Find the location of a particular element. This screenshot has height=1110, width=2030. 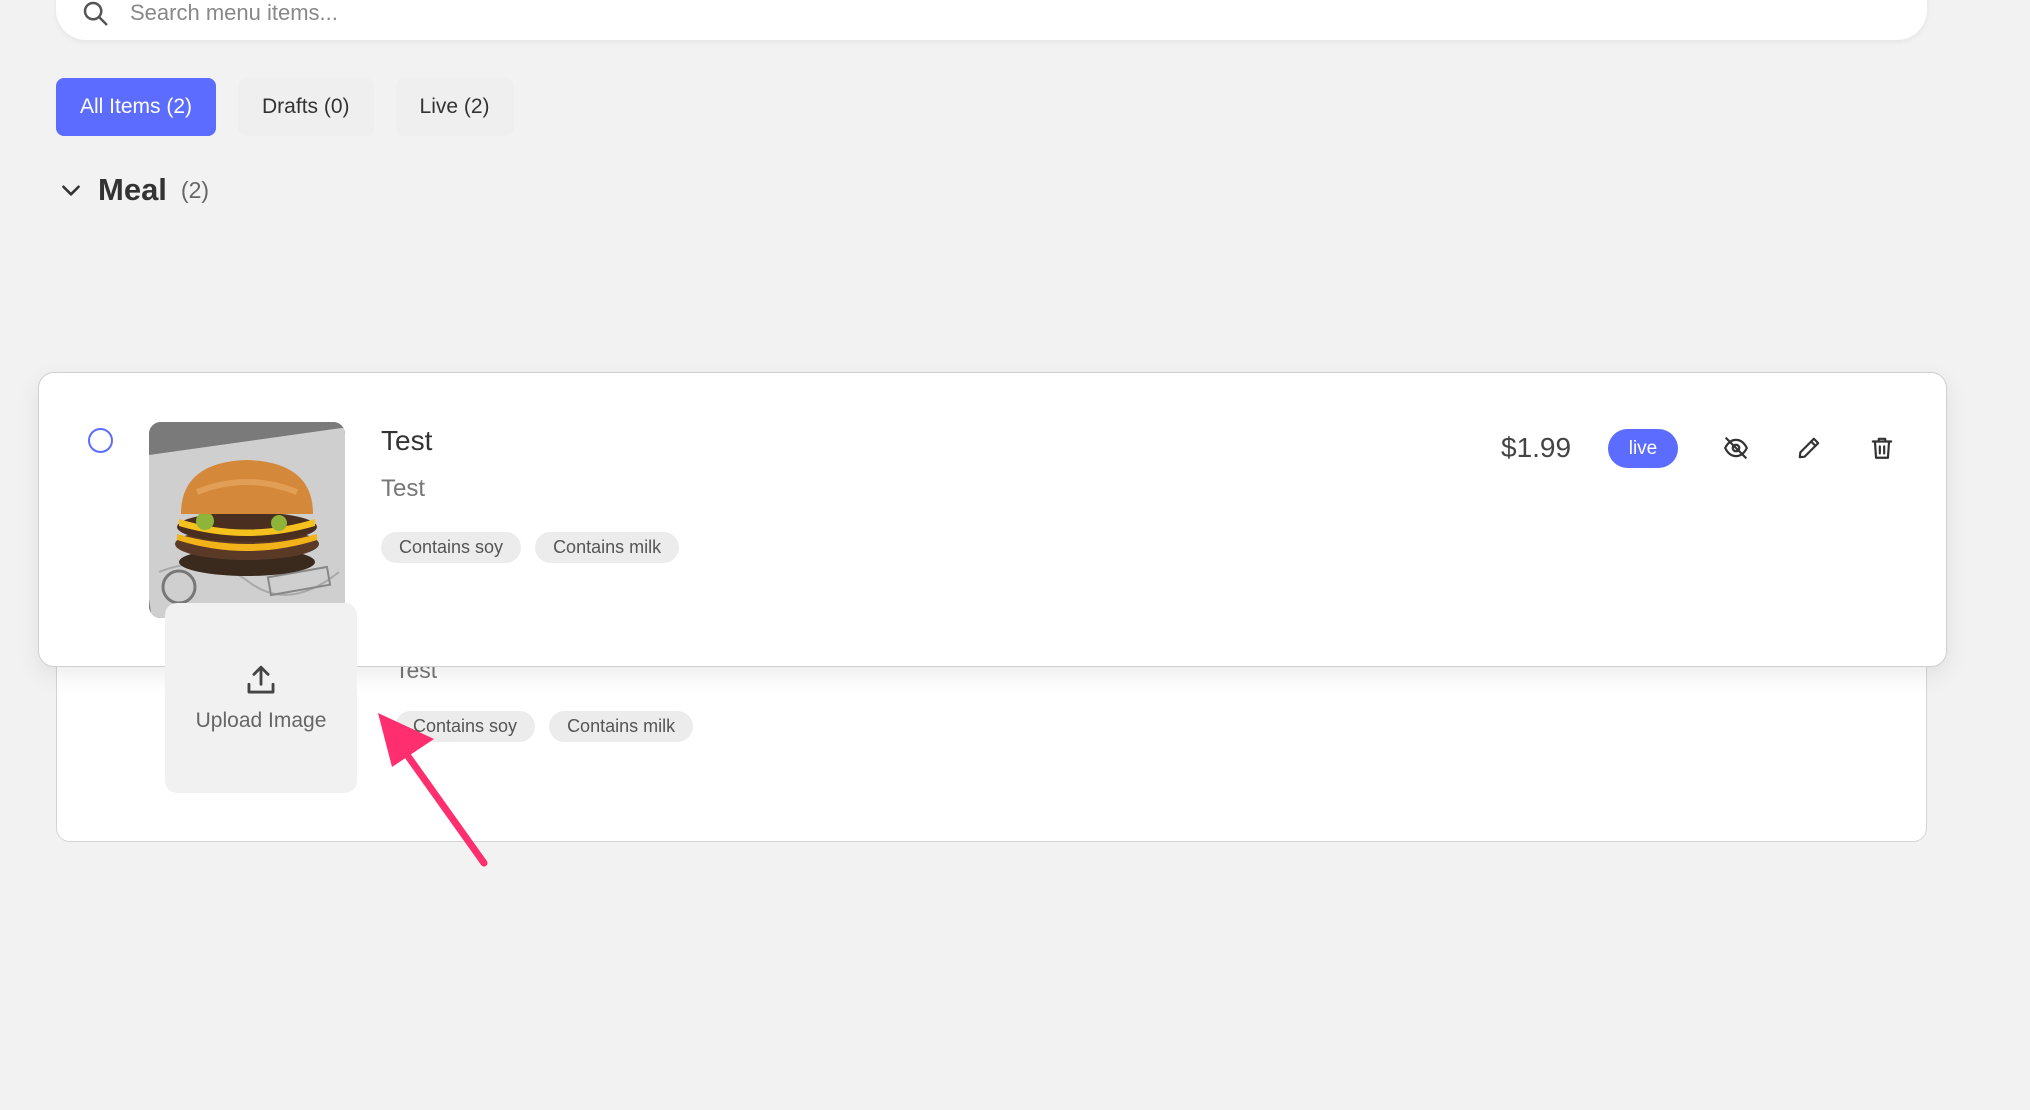

tab-all-items: All Items (2) is located at coordinates (136, 107).